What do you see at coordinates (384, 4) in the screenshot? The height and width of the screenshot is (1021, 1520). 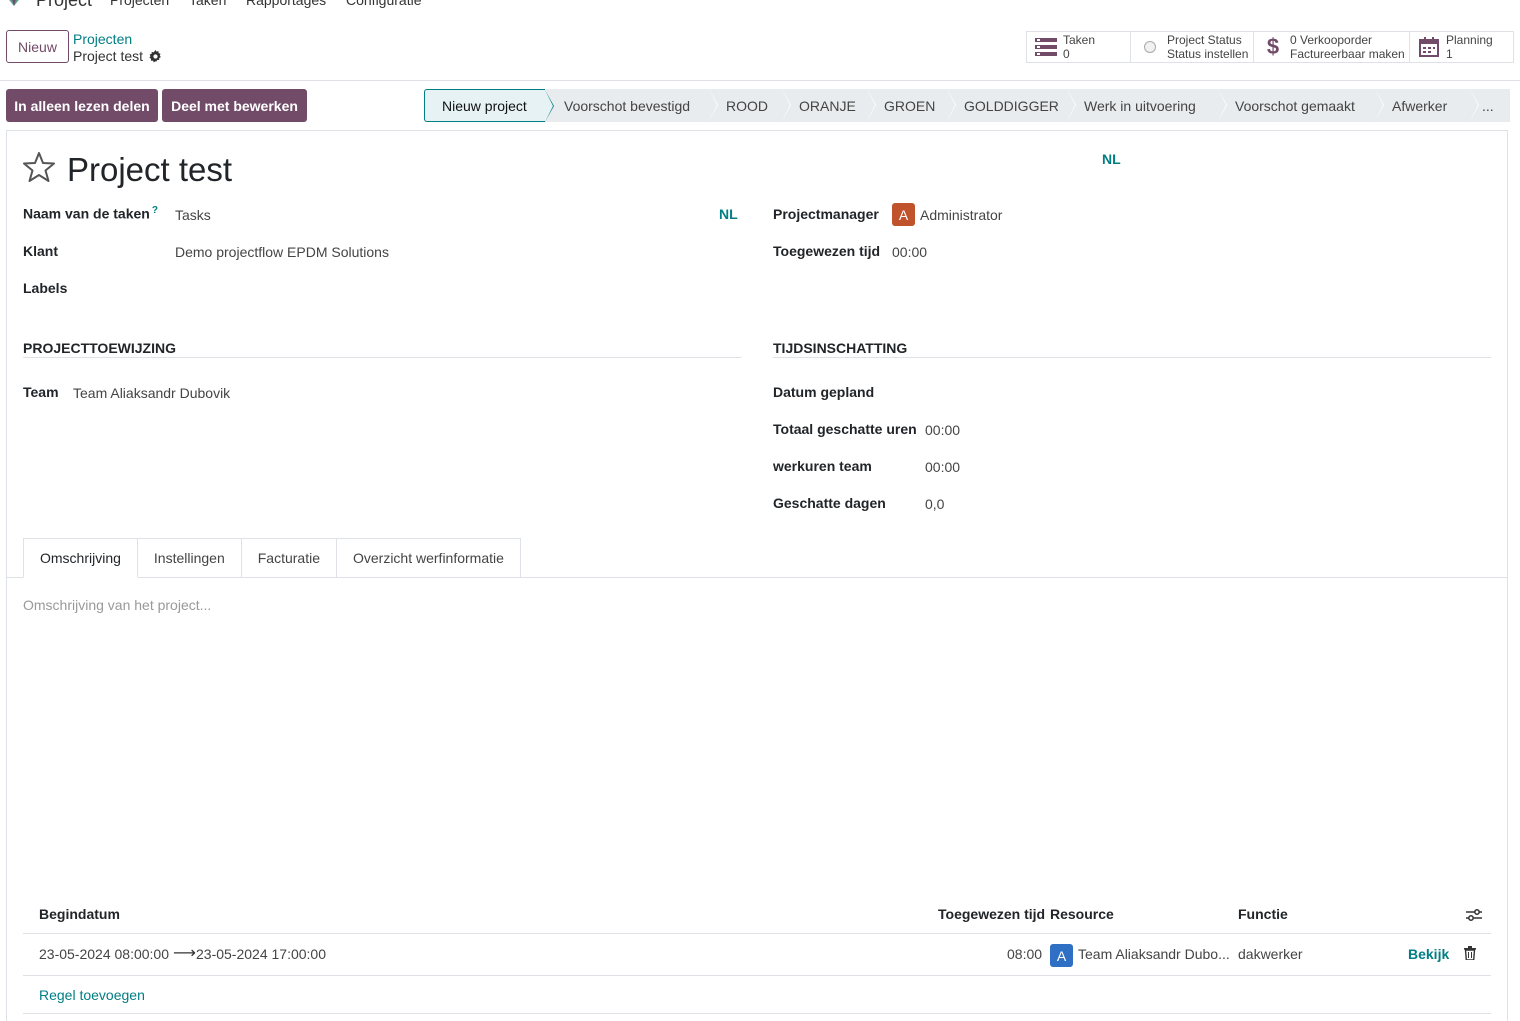 I see `menu-configuratie: Configuratie` at bounding box center [384, 4].